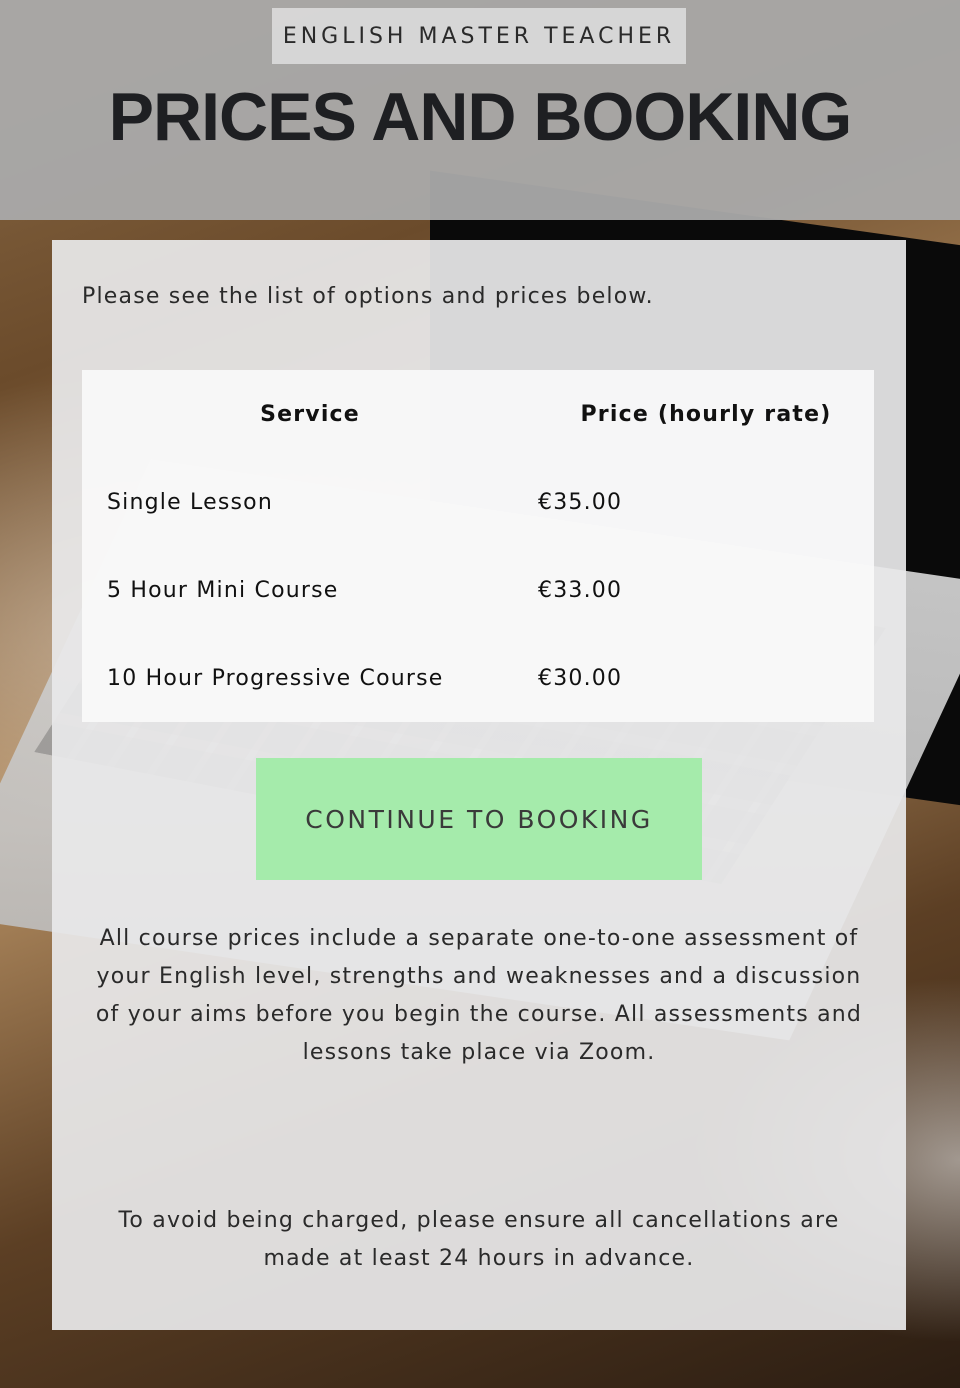 The height and width of the screenshot is (1388, 960). What do you see at coordinates (275, 678) in the screenshot?
I see `service-name: 10 Hour Progressive Course` at bounding box center [275, 678].